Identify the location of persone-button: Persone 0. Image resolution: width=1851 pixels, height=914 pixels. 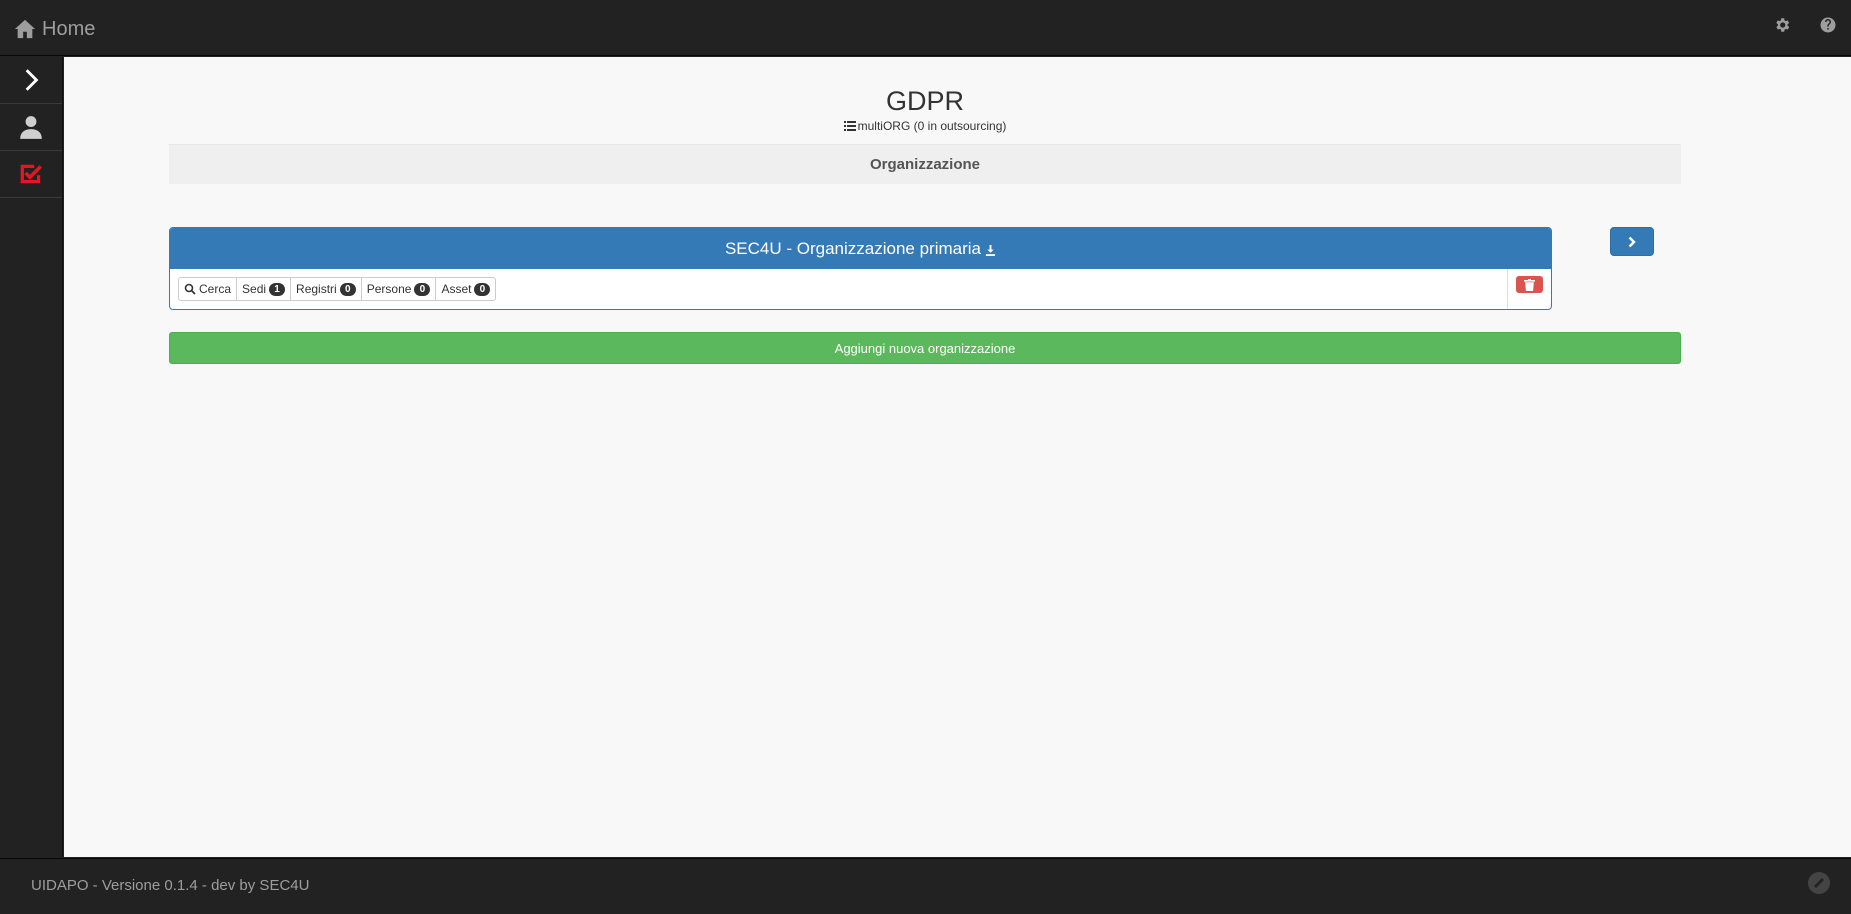
(399, 289).